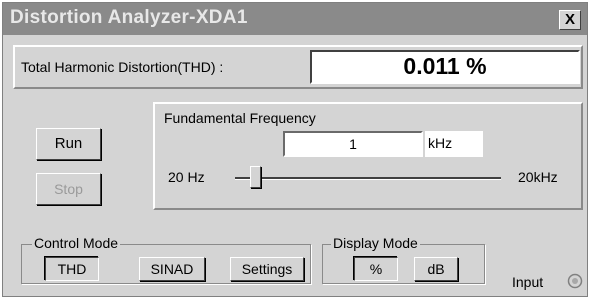 Image resolution: width=590 pixels, height=299 pixels. I want to click on stop-button: Stop, so click(68, 189).